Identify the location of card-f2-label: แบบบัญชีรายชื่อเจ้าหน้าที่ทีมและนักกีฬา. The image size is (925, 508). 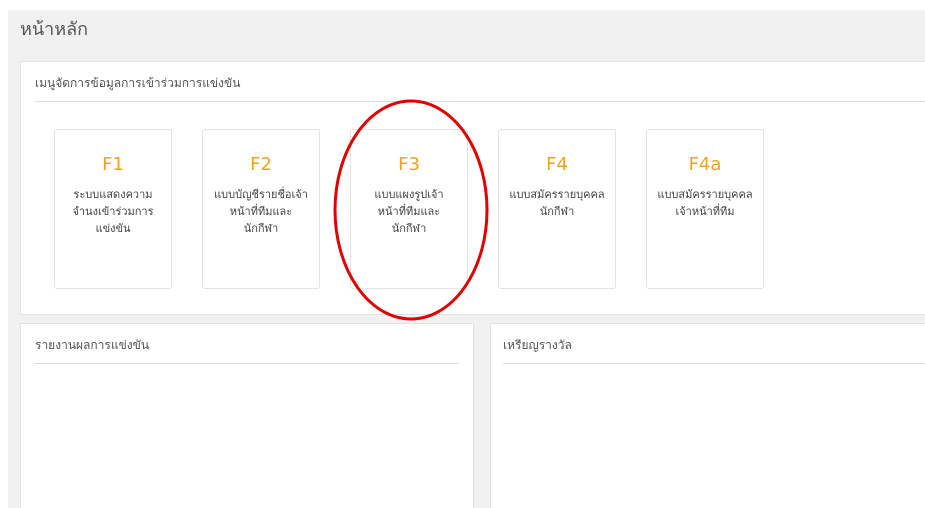
(261, 211).